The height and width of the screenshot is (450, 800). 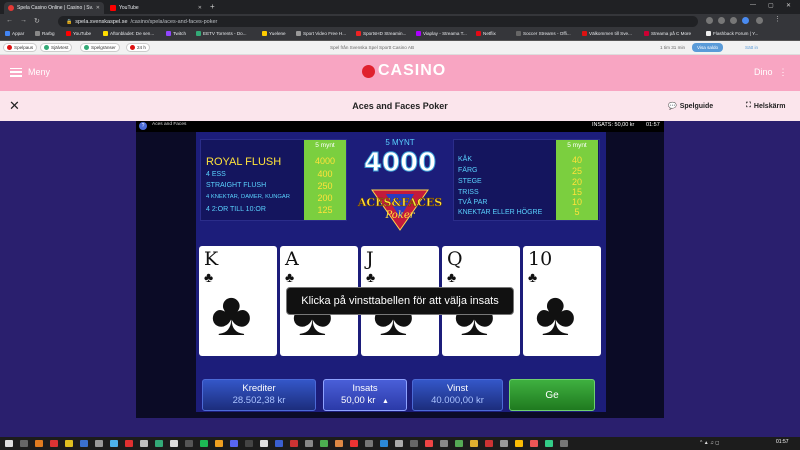 What do you see at coordinates (771, 5) in the screenshot?
I see `maximize-icon: ▢` at bounding box center [771, 5].